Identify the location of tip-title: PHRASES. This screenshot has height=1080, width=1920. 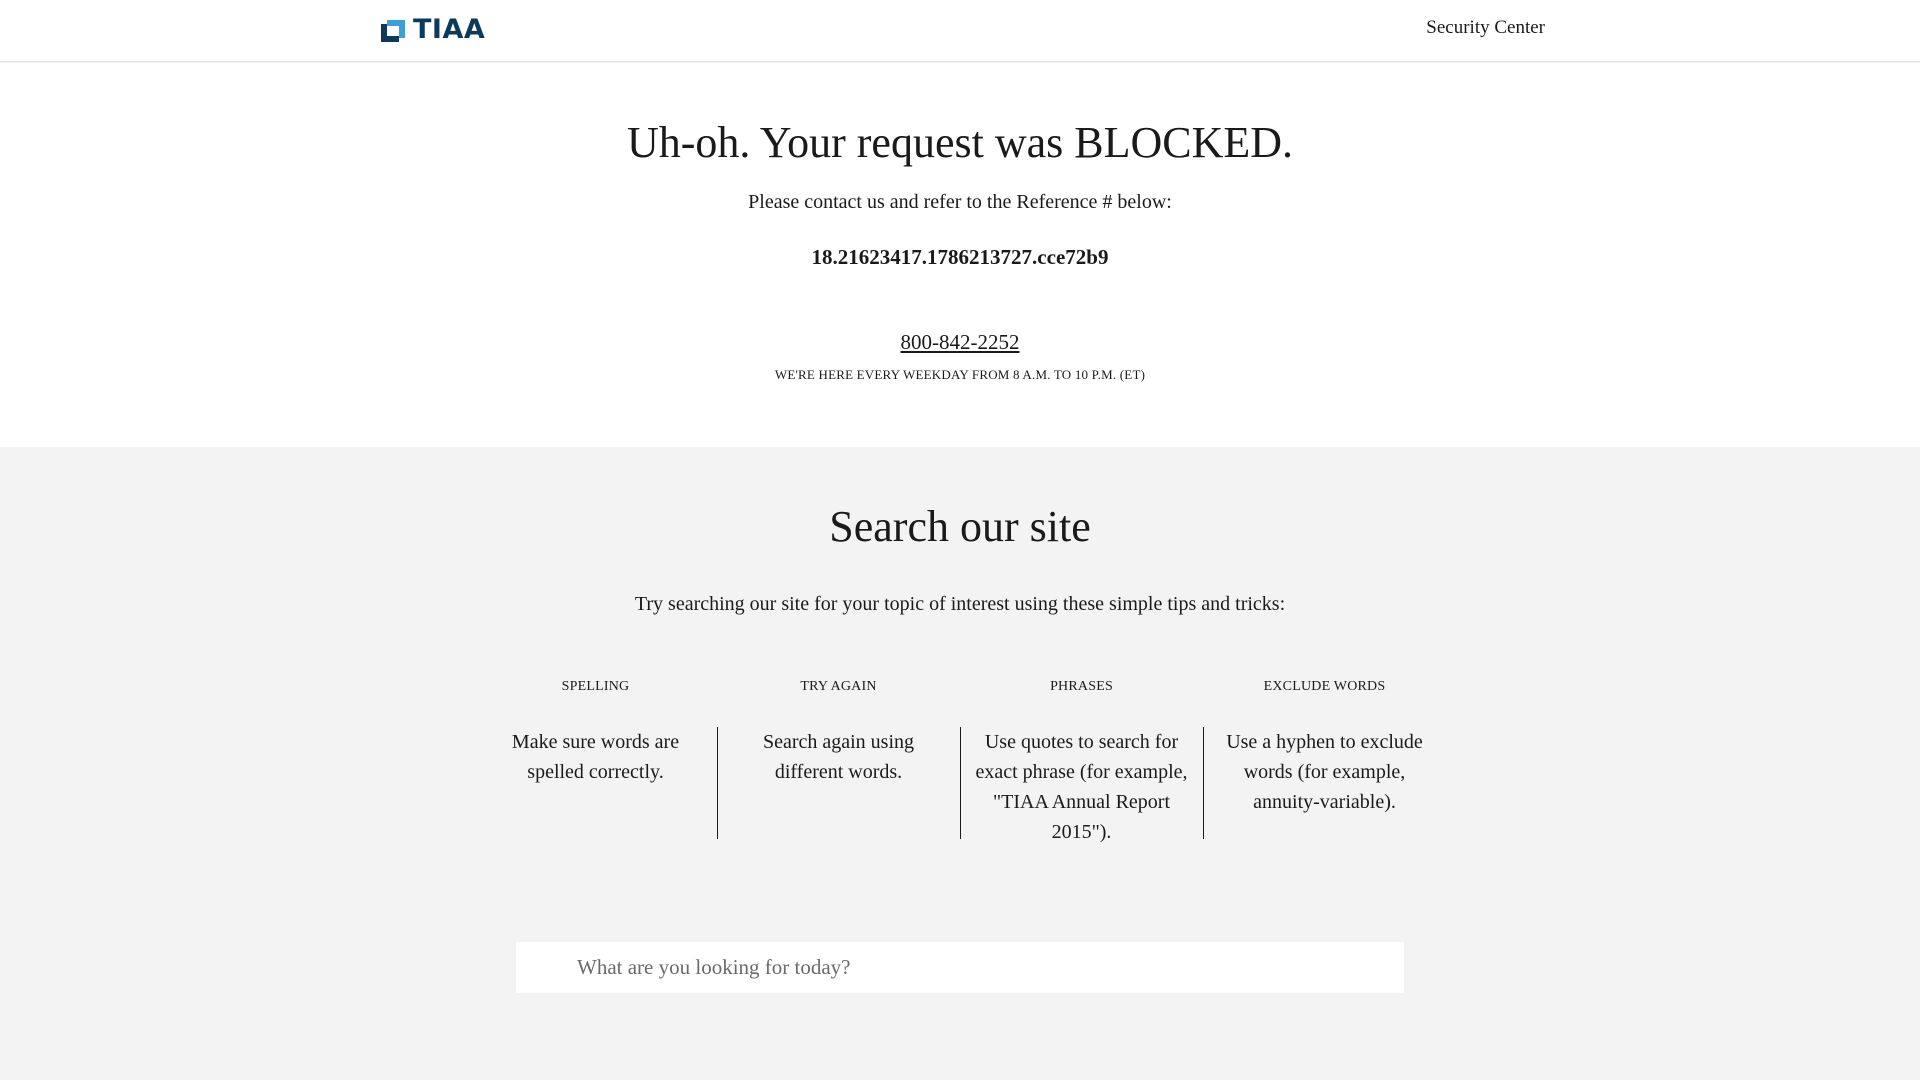
(1081, 686).